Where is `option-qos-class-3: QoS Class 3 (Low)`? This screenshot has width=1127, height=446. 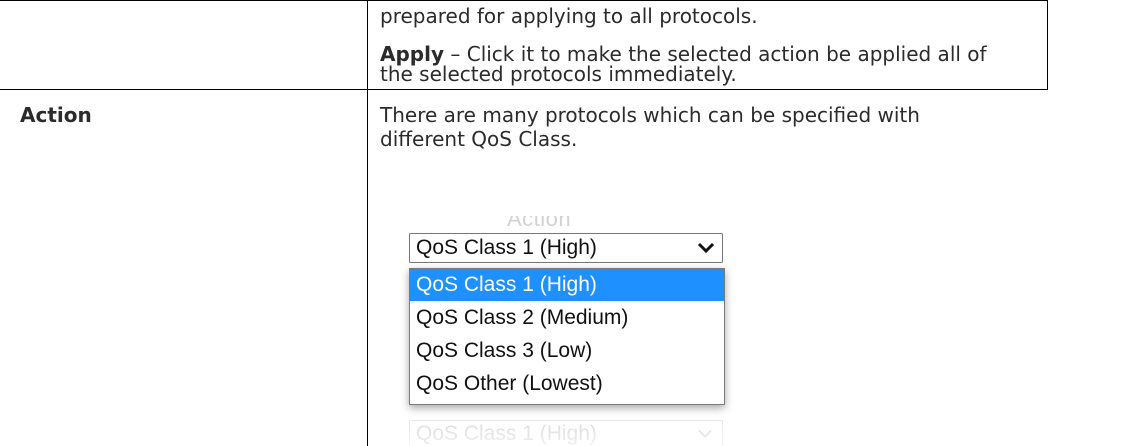
option-qos-class-3: QoS Class 3 (Low) is located at coordinates (567, 351).